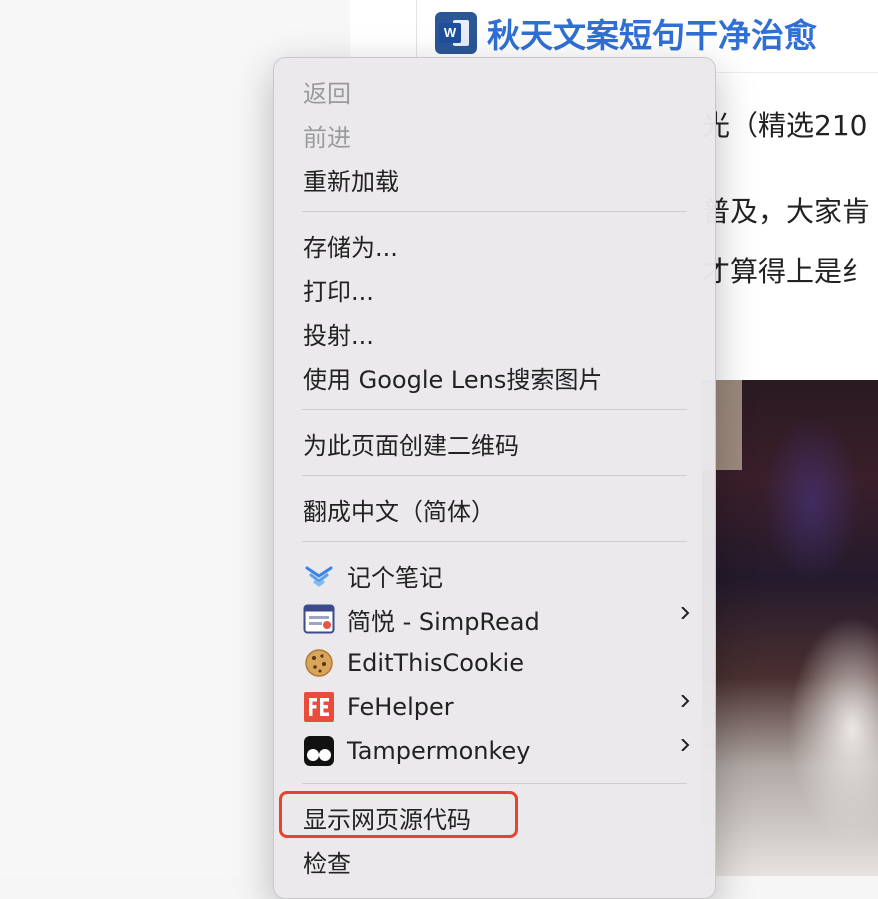  I want to click on menu-item-label: EditThisCookie, so click(435, 663).